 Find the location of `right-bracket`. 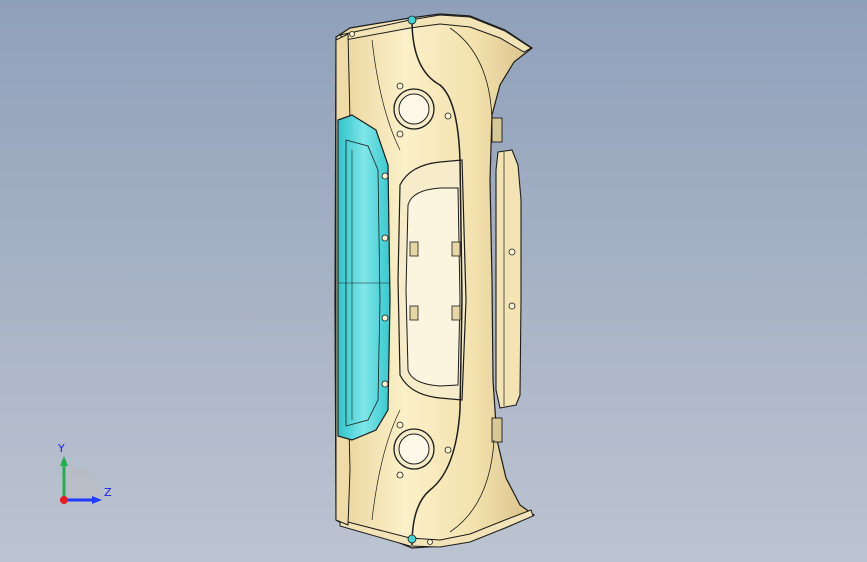

right-bracket is located at coordinates (508, 279).